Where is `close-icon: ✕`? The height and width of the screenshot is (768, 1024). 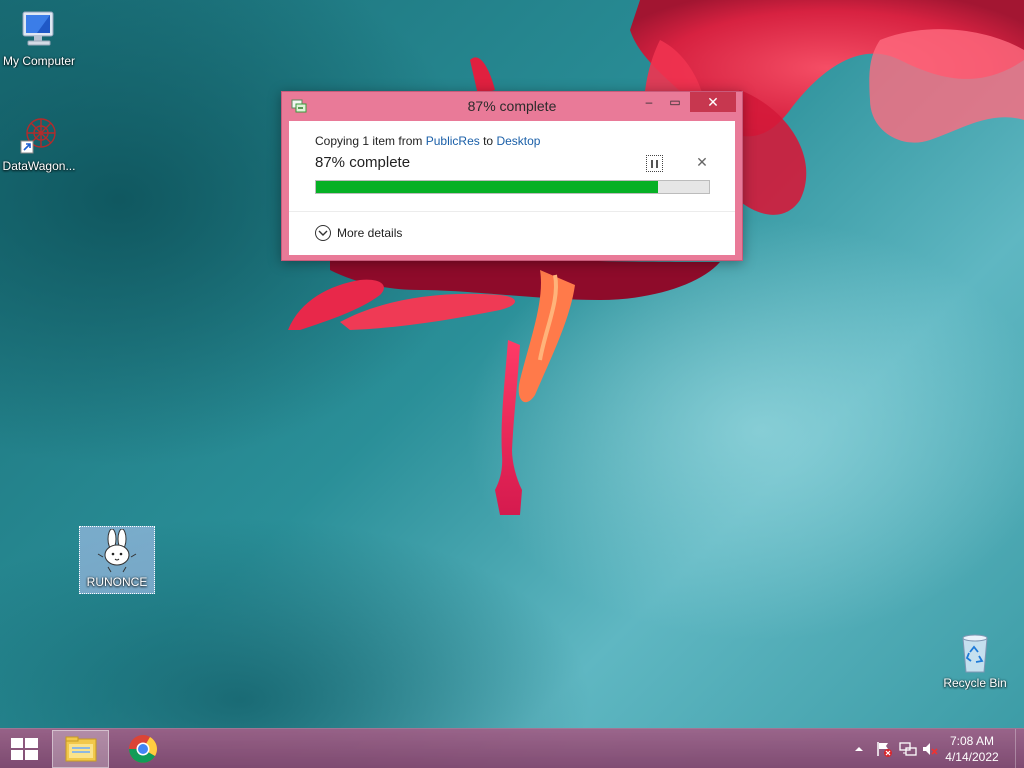
close-icon: ✕ is located at coordinates (713, 102).